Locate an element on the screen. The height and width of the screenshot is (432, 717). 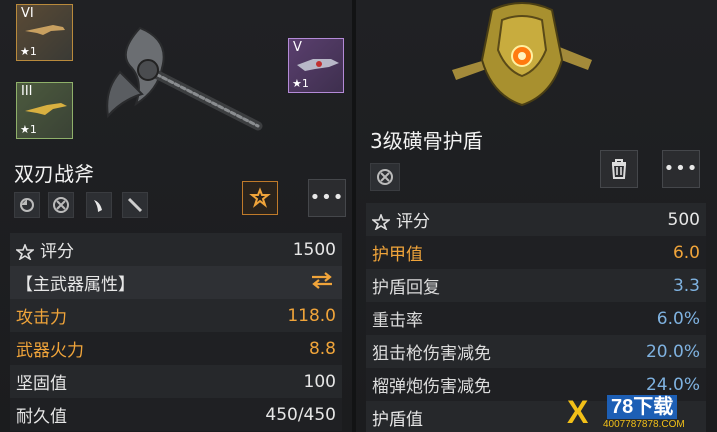
stat-label: 狙击枪伤害减免 is located at coordinates (431, 354).